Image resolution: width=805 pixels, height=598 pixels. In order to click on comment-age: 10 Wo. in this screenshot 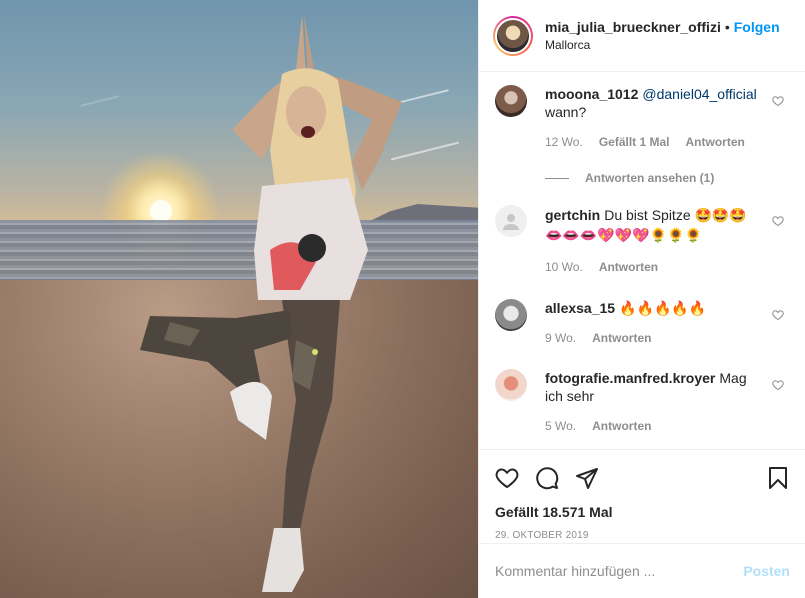, I will do `click(564, 267)`.